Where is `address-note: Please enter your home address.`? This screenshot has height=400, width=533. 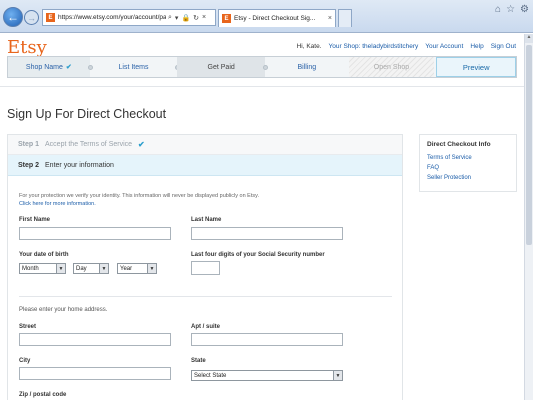
address-note: Please enter your home address. is located at coordinates (63, 310).